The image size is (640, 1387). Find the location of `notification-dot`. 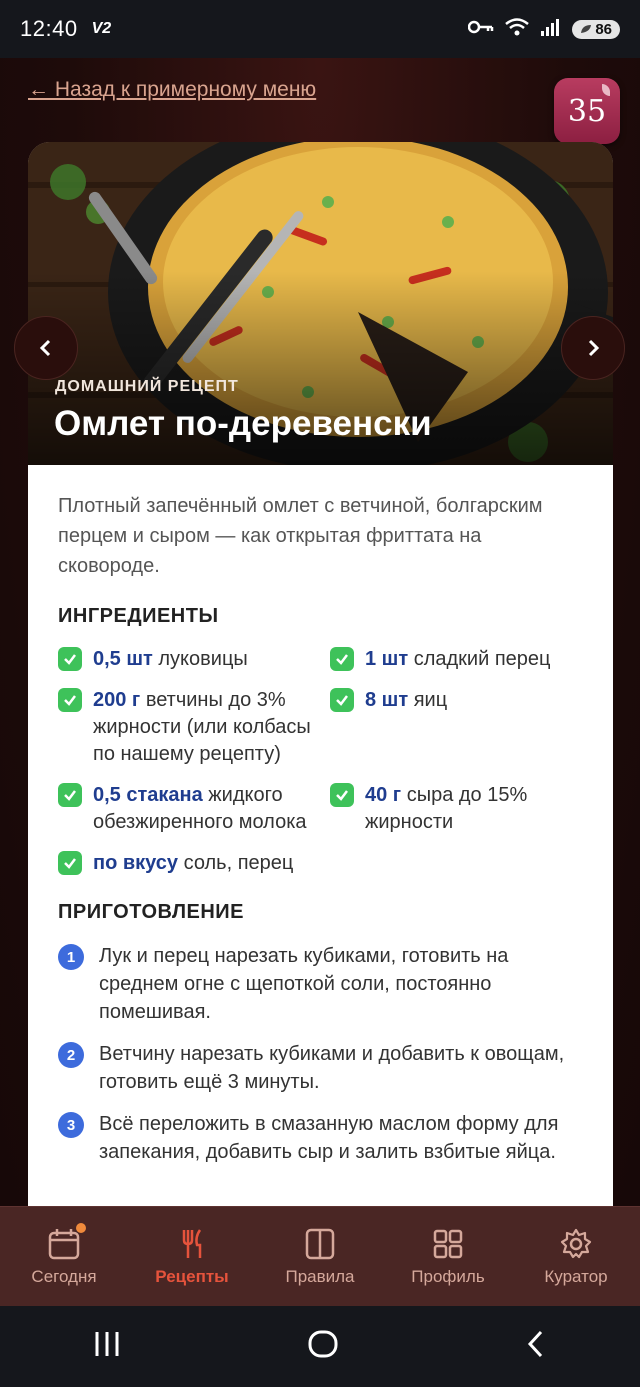

notification-dot is located at coordinates (81, 1227).